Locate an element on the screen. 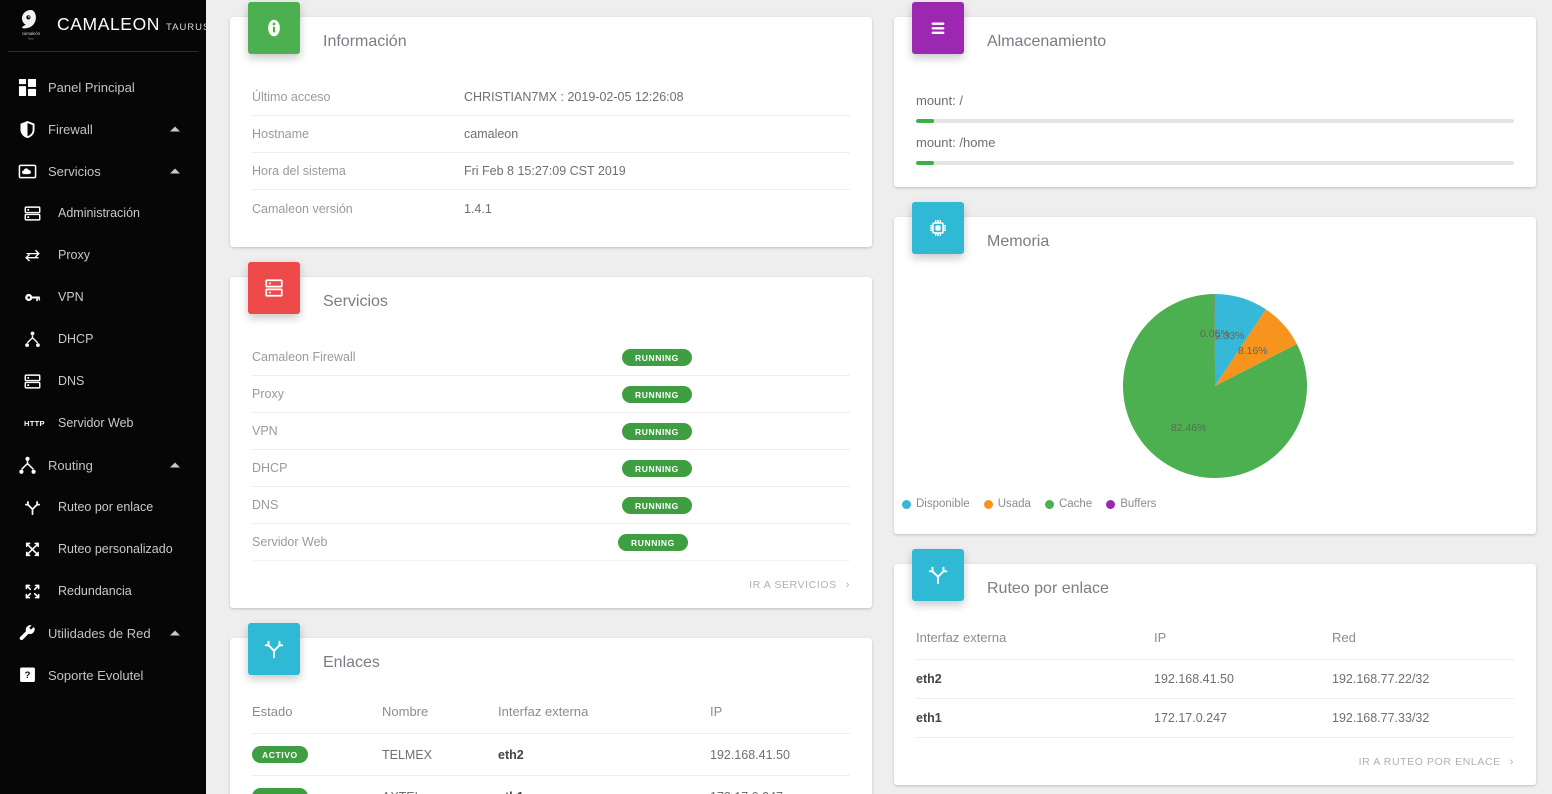  cell-nombre: TELMEX is located at coordinates (440, 754).